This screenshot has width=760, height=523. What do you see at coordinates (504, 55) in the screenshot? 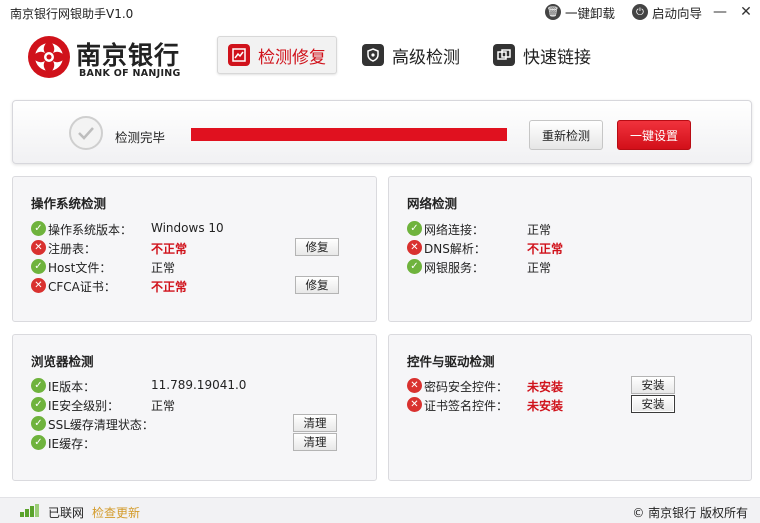
I see `link-icon` at bounding box center [504, 55].